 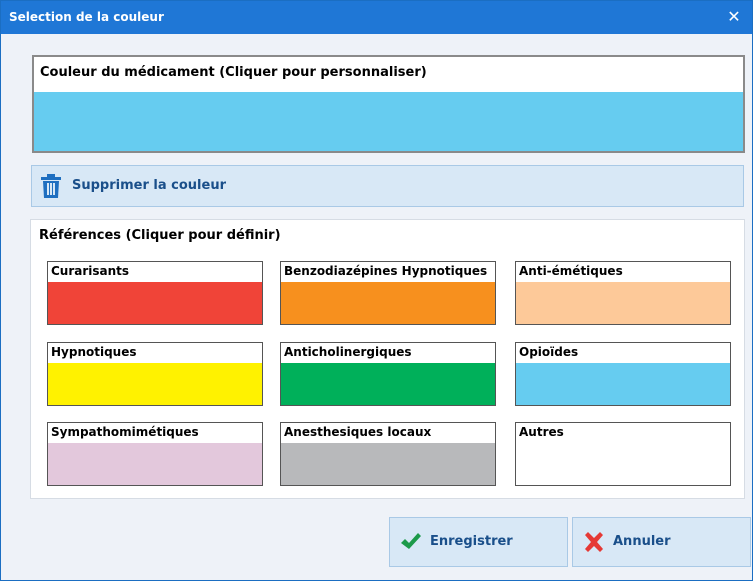 What do you see at coordinates (94, 352) in the screenshot?
I see `reference-label: Hypnotiques` at bounding box center [94, 352].